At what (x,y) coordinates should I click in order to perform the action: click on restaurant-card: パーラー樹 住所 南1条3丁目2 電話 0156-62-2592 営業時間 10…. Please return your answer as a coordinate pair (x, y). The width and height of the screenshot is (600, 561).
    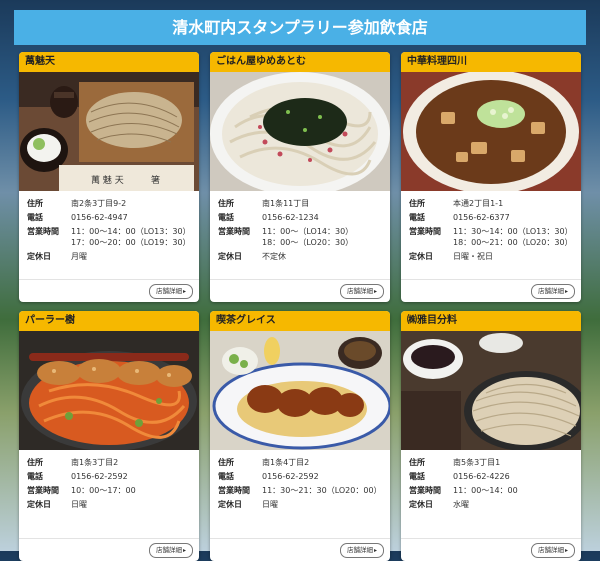
    Looking at the image, I should click on (109, 436).